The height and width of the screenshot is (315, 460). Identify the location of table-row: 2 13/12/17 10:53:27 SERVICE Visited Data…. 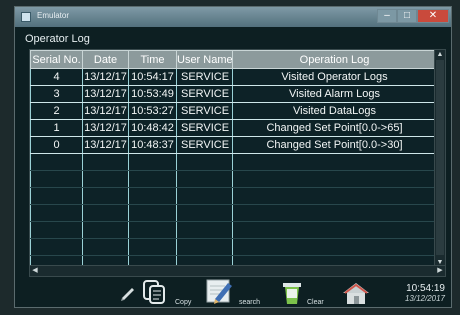
(233, 111).